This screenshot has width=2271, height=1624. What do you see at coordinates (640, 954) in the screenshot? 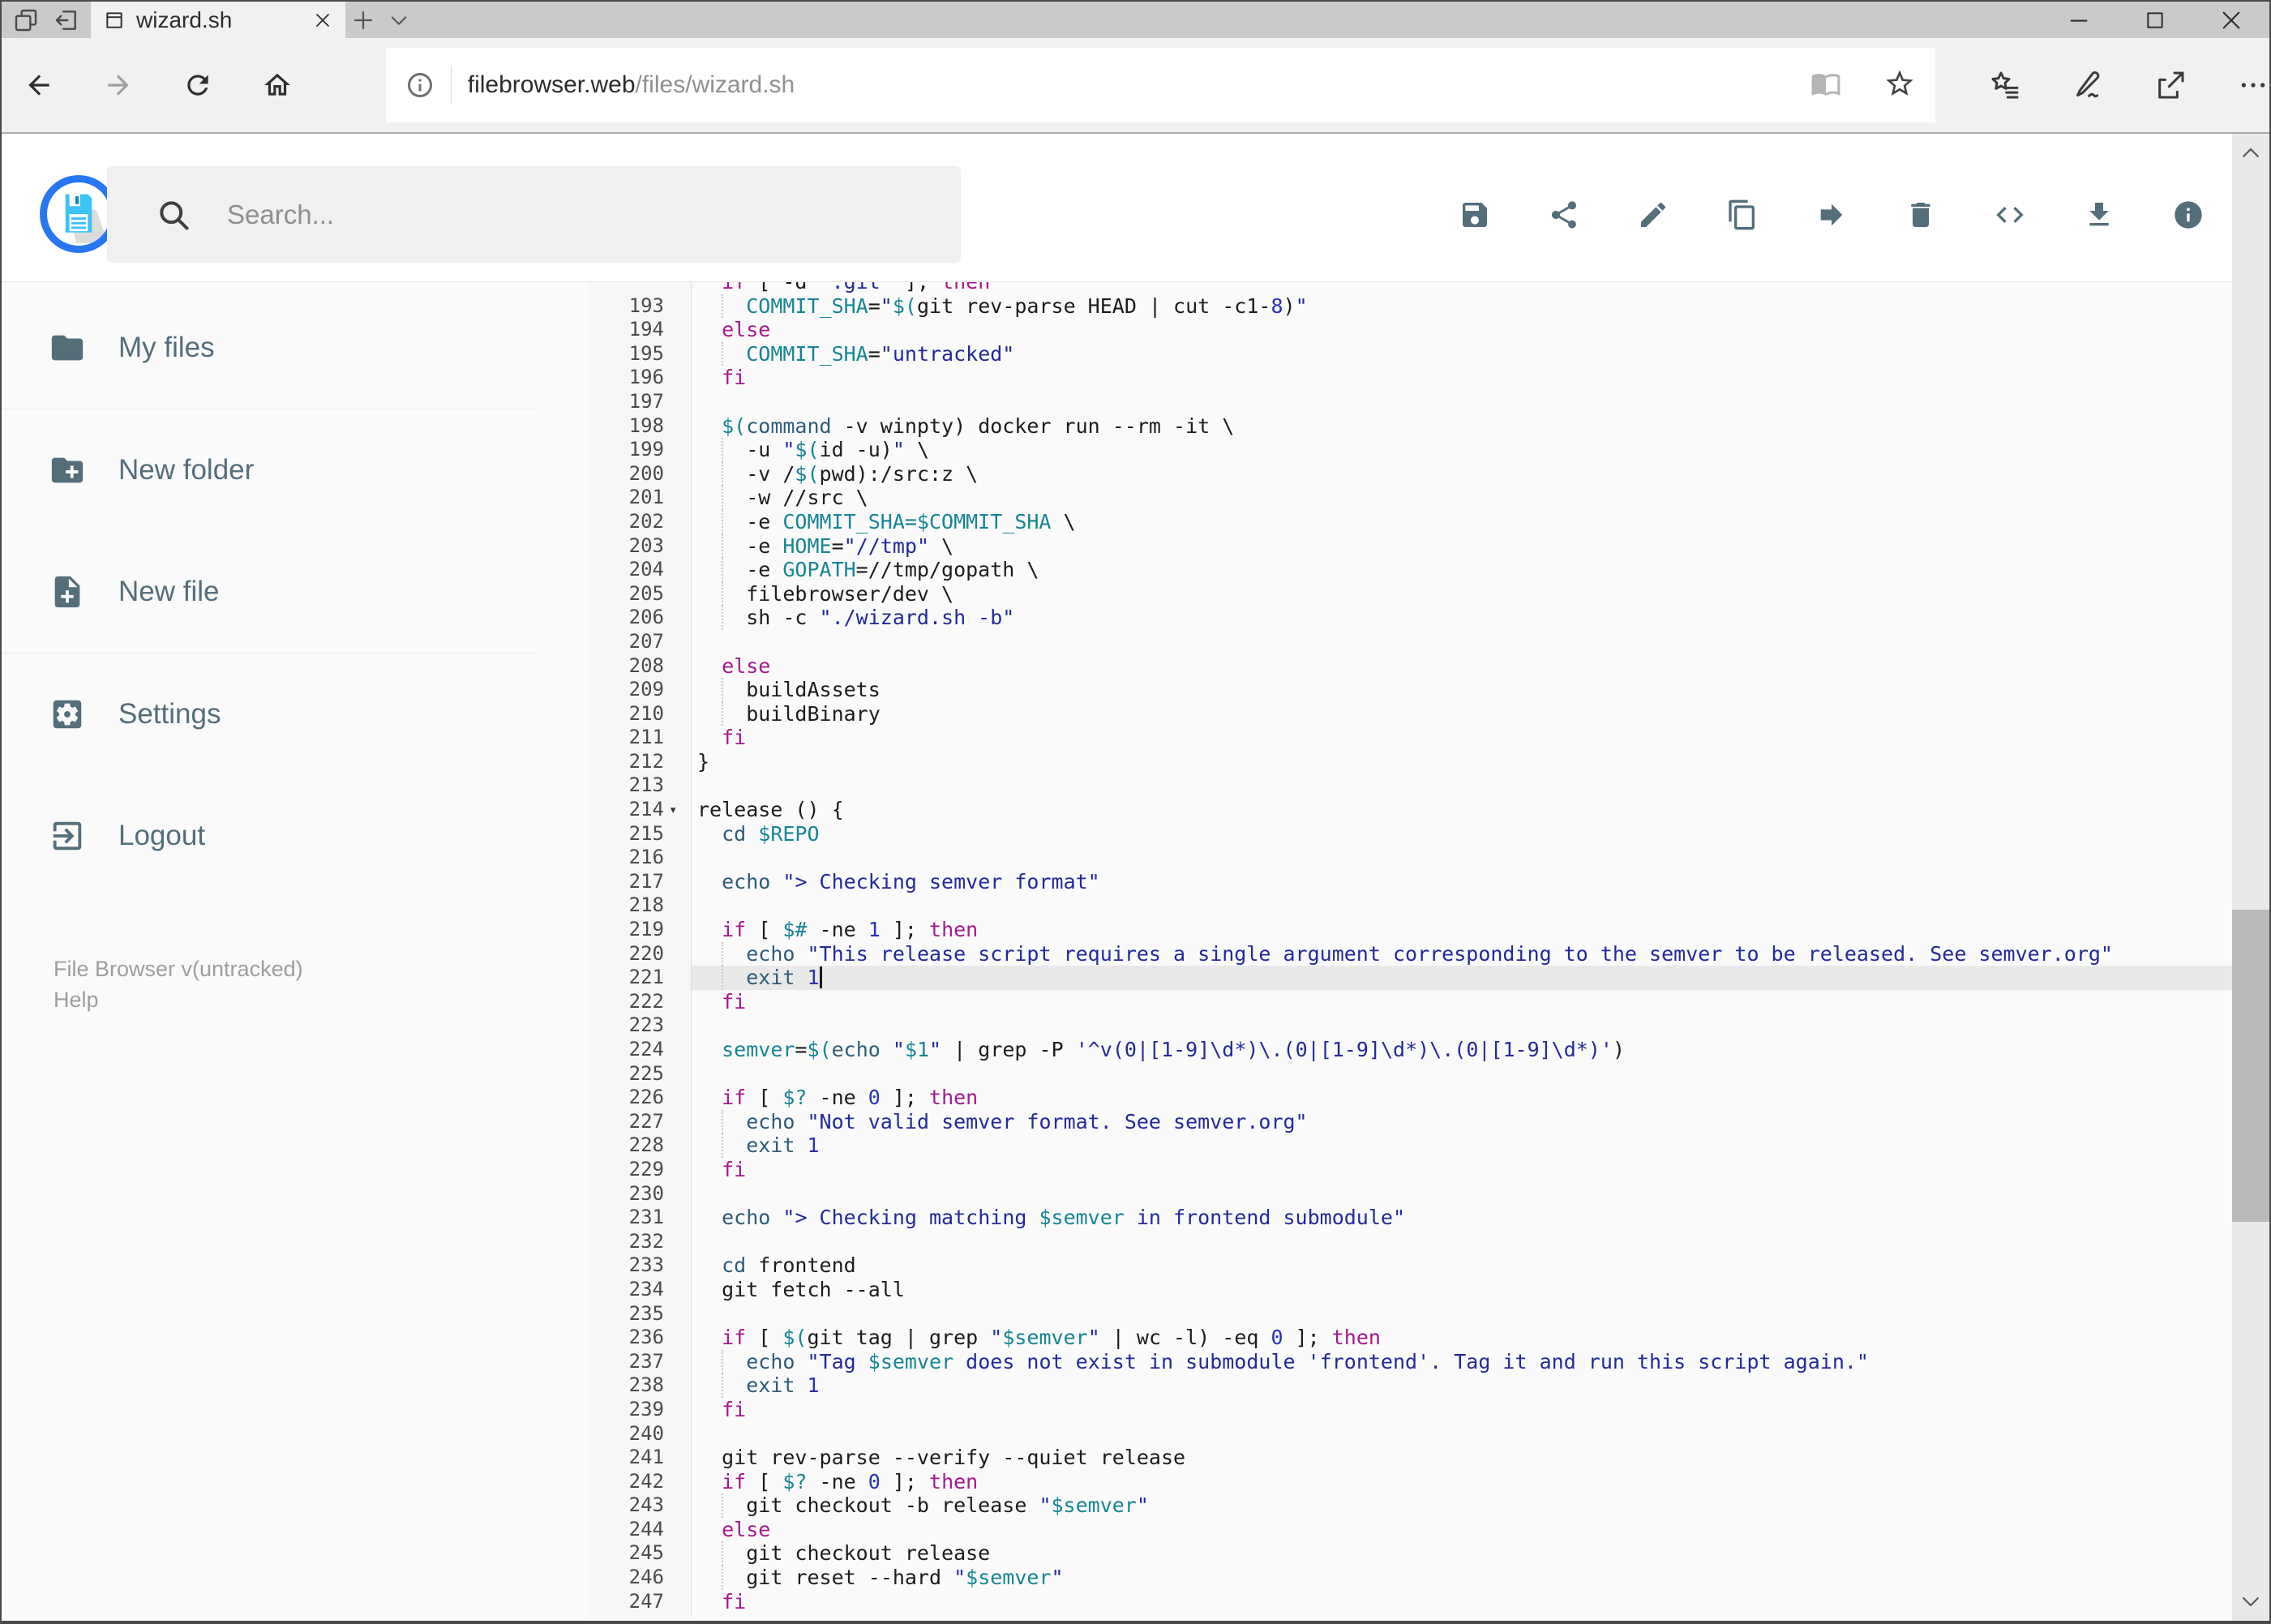
I see `line-number: 220` at bounding box center [640, 954].